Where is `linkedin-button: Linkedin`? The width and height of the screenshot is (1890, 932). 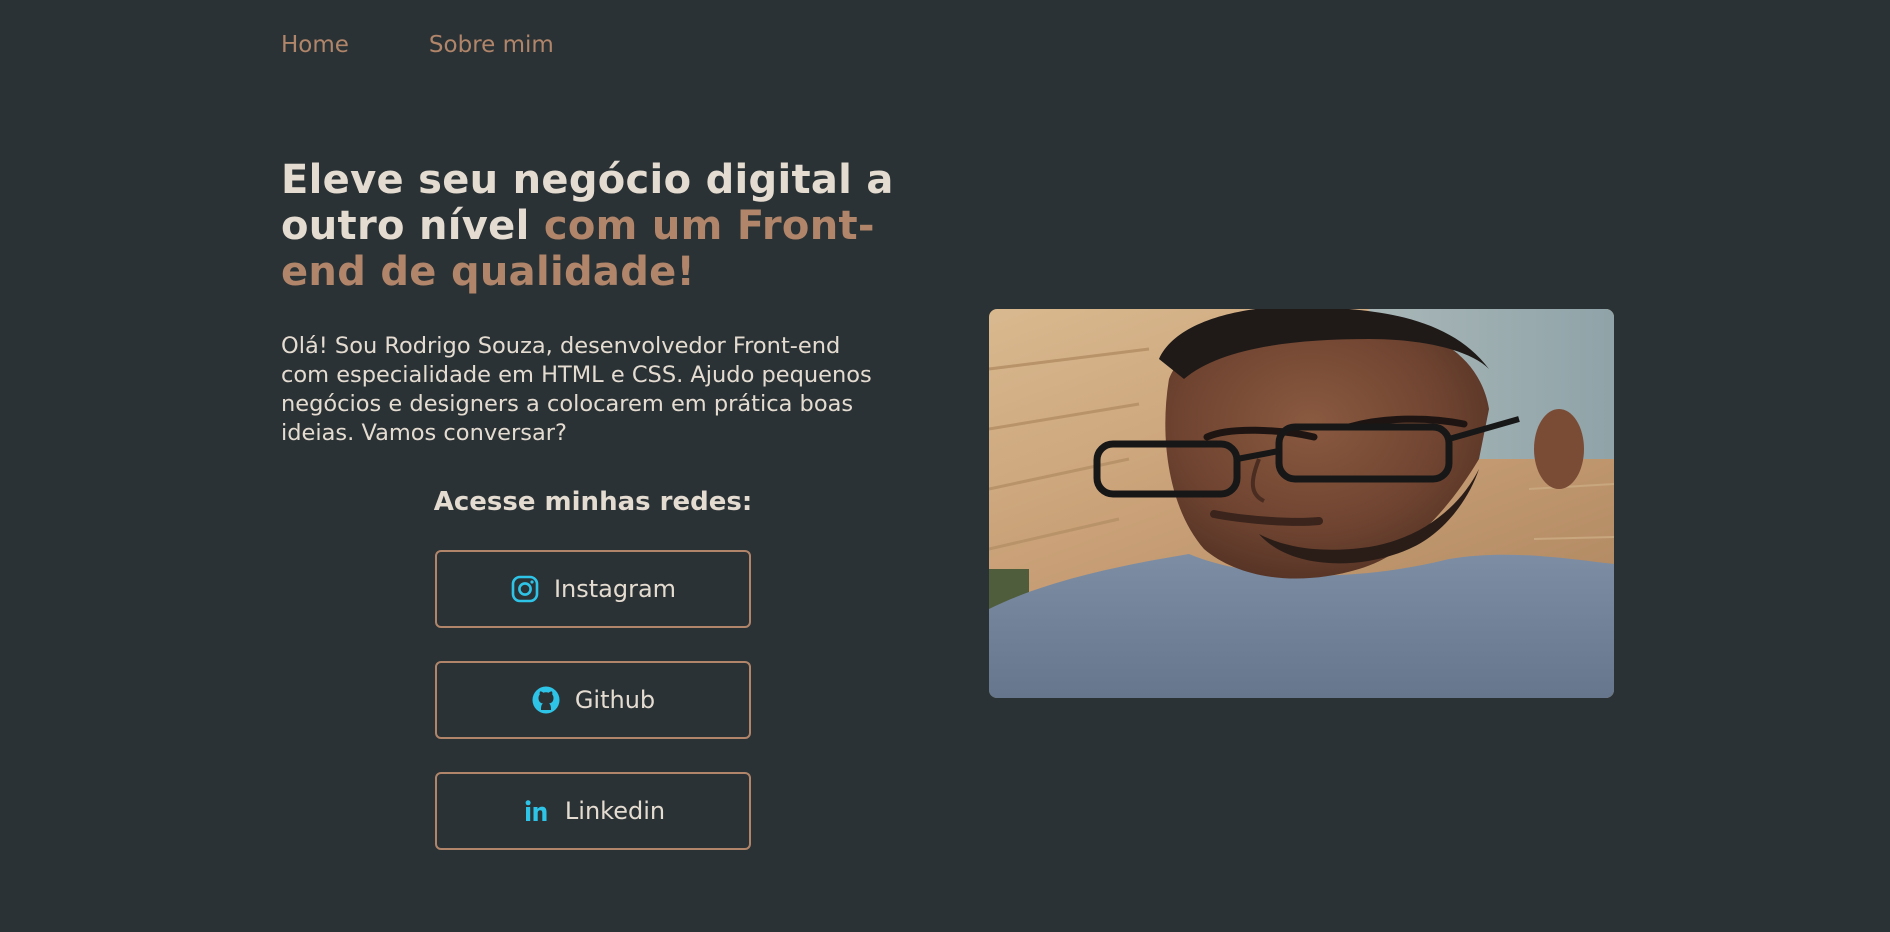
linkedin-button: Linkedin is located at coordinates (593, 811).